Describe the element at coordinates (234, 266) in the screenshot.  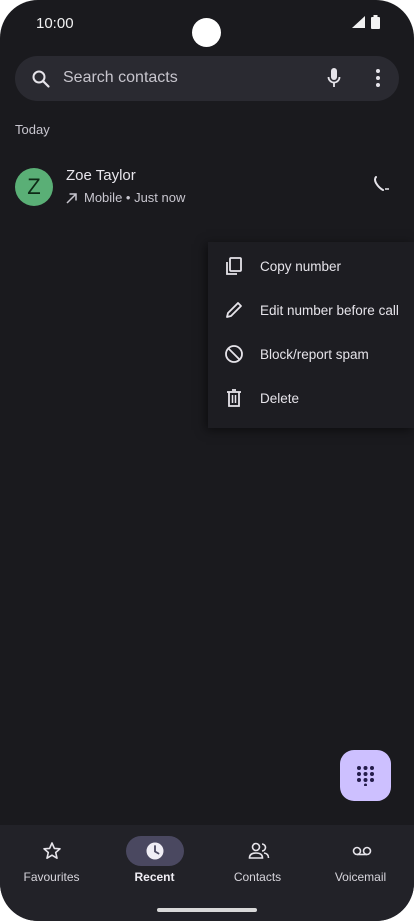
I see `copy-icon` at that location.